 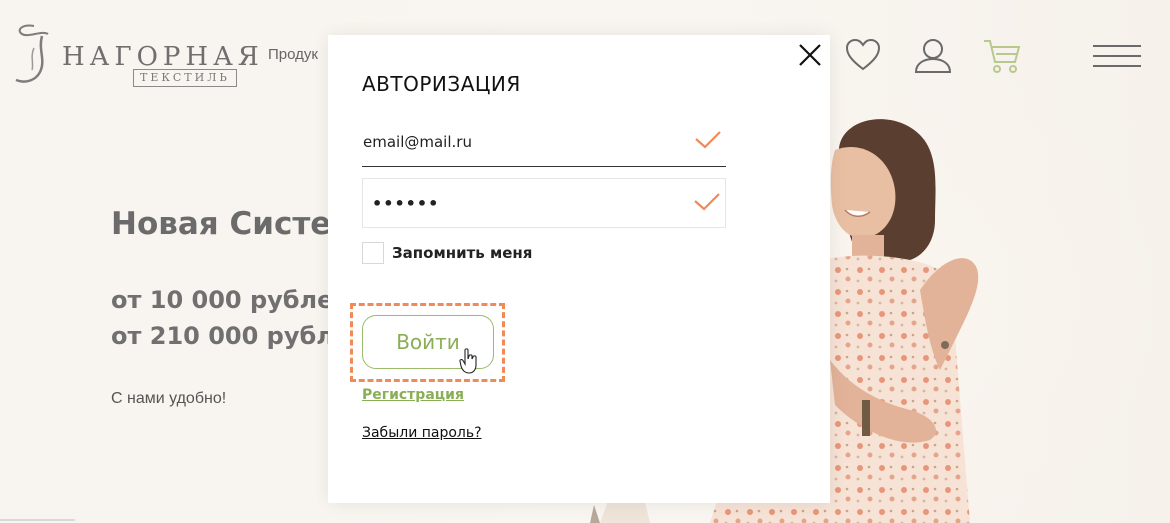 I want to click on brand-title: НАГОРНАЯ, so click(x=163, y=57).